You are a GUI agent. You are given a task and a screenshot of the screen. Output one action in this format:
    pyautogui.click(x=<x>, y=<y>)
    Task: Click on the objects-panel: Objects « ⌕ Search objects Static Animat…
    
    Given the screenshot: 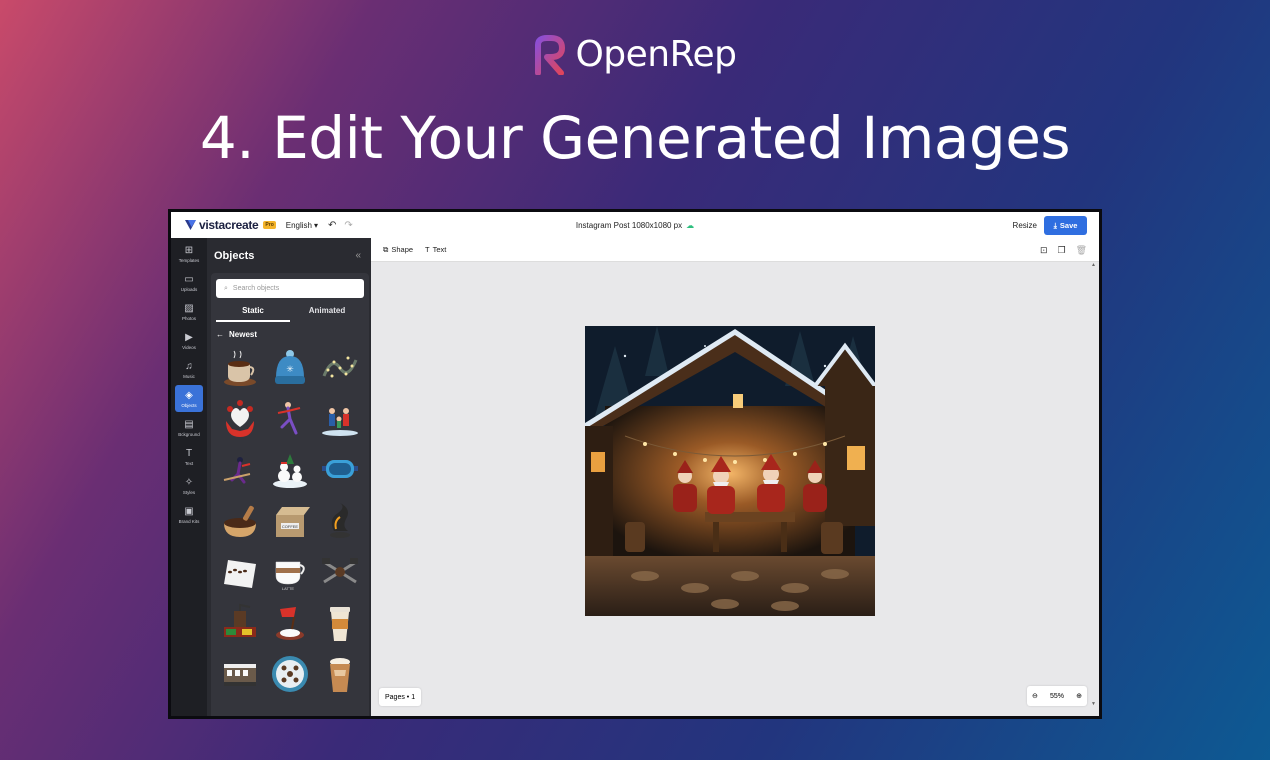 What is the action you would take?
    pyautogui.click(x=289, y=477)
    